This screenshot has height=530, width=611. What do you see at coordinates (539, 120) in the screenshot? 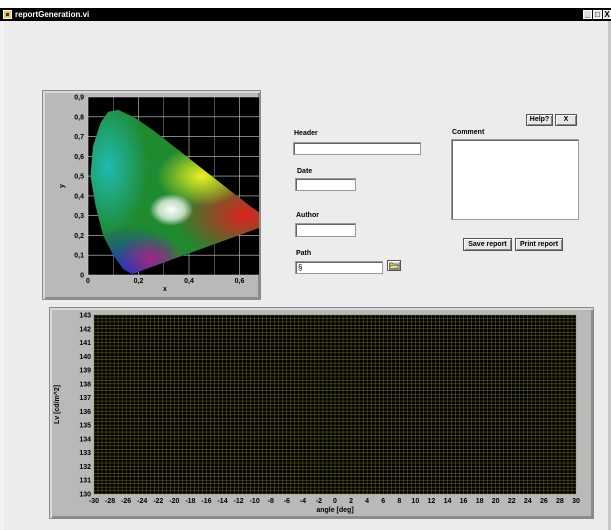
I see `help-button: Help?` at bounding box center [539, 120].